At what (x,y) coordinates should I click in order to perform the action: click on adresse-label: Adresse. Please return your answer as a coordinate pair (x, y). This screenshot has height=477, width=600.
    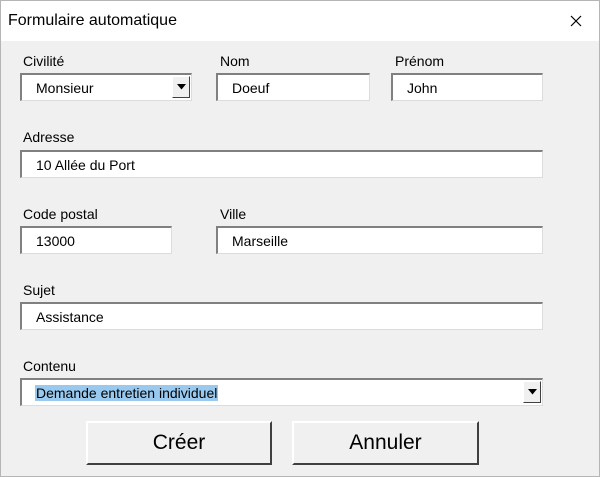
    Looking at the image, I should click on (49, 137).